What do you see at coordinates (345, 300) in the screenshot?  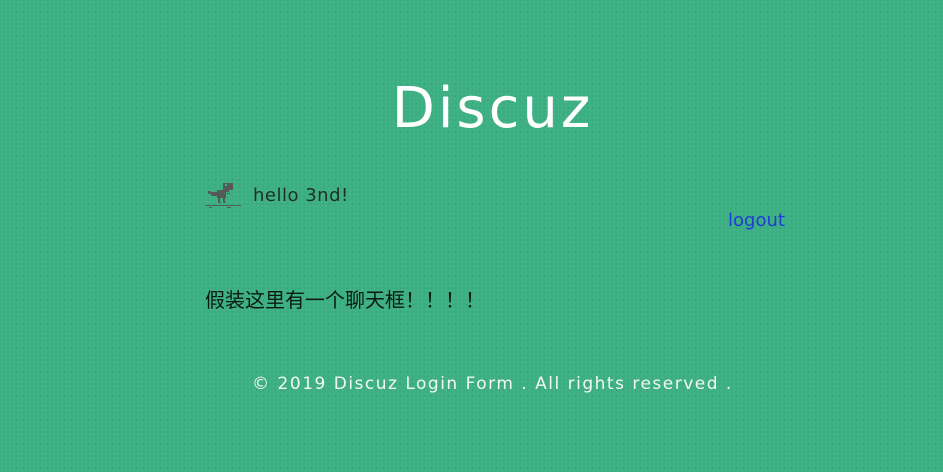 I see `chat-box-placeholder: 假装这里有一个聊天框！！！！` at bounding box center [345, 300].